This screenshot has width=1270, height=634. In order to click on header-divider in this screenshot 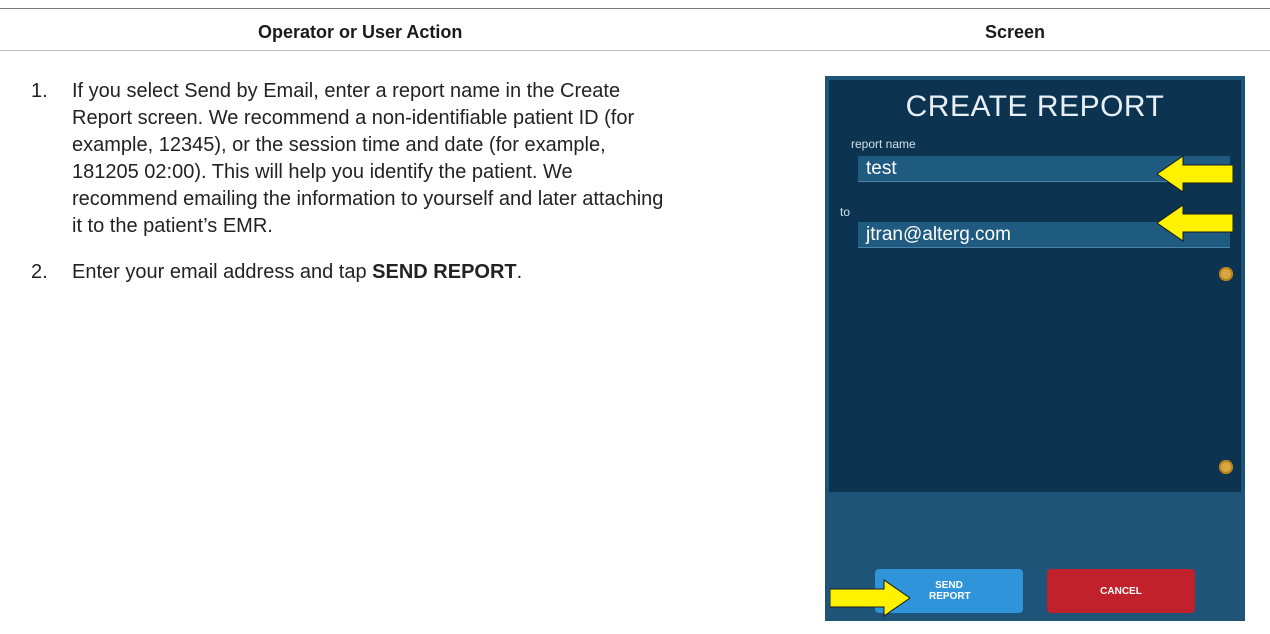, I will do `click(635, 50)`.